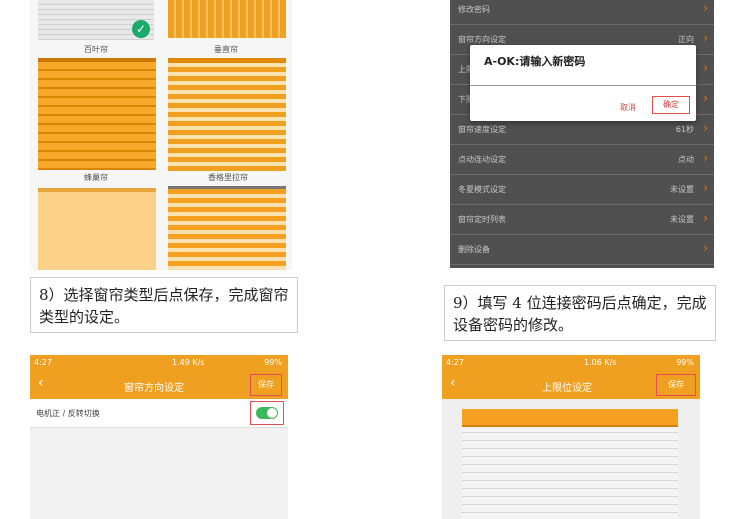  What do you see at coordinates (482, 159) in the screenshot?
I see `settings-row-label: 点动连动设定` at bounding box center [482, 159].